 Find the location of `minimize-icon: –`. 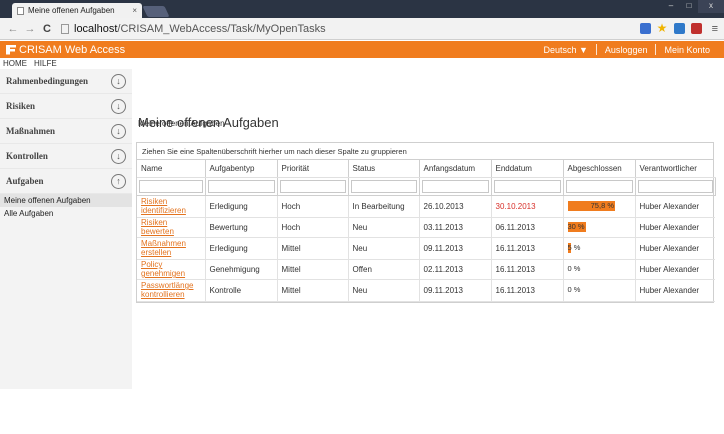

minimize-icon: – is located at coordinates (671, 6).